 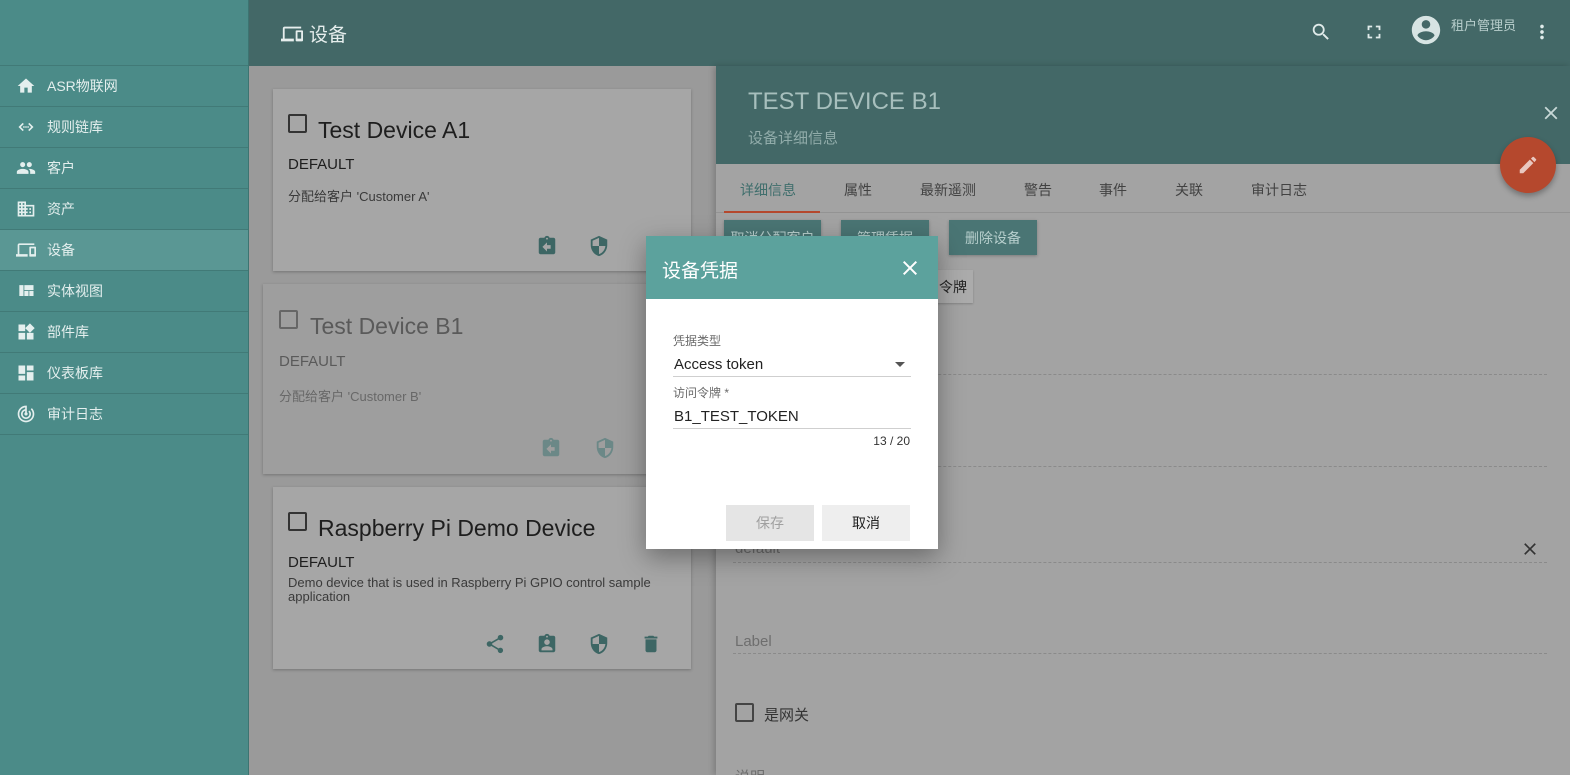 I want to click on tab-events: 事件, so click(x=1113, y=190).